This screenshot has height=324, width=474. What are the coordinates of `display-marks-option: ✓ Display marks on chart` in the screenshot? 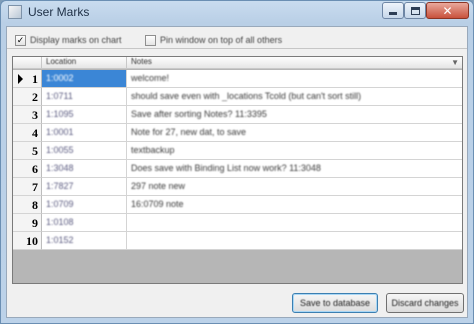 It's located at (68, 40).